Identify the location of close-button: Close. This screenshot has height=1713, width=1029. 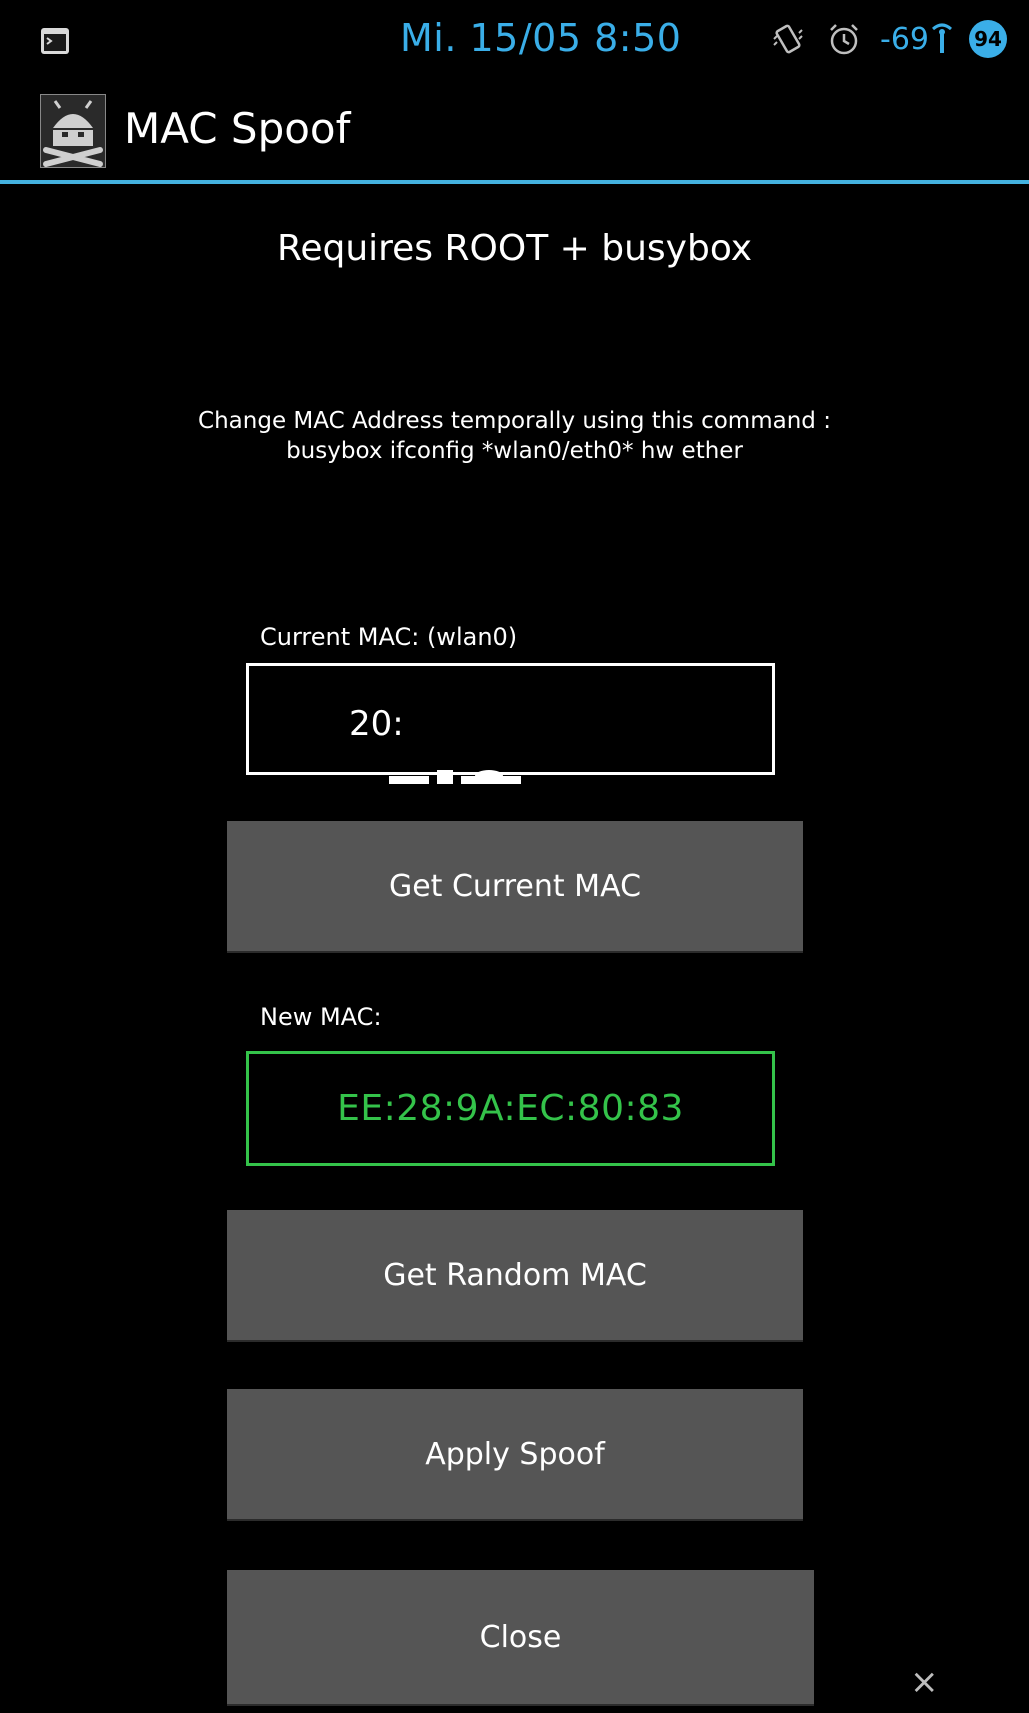
(520, 1637).